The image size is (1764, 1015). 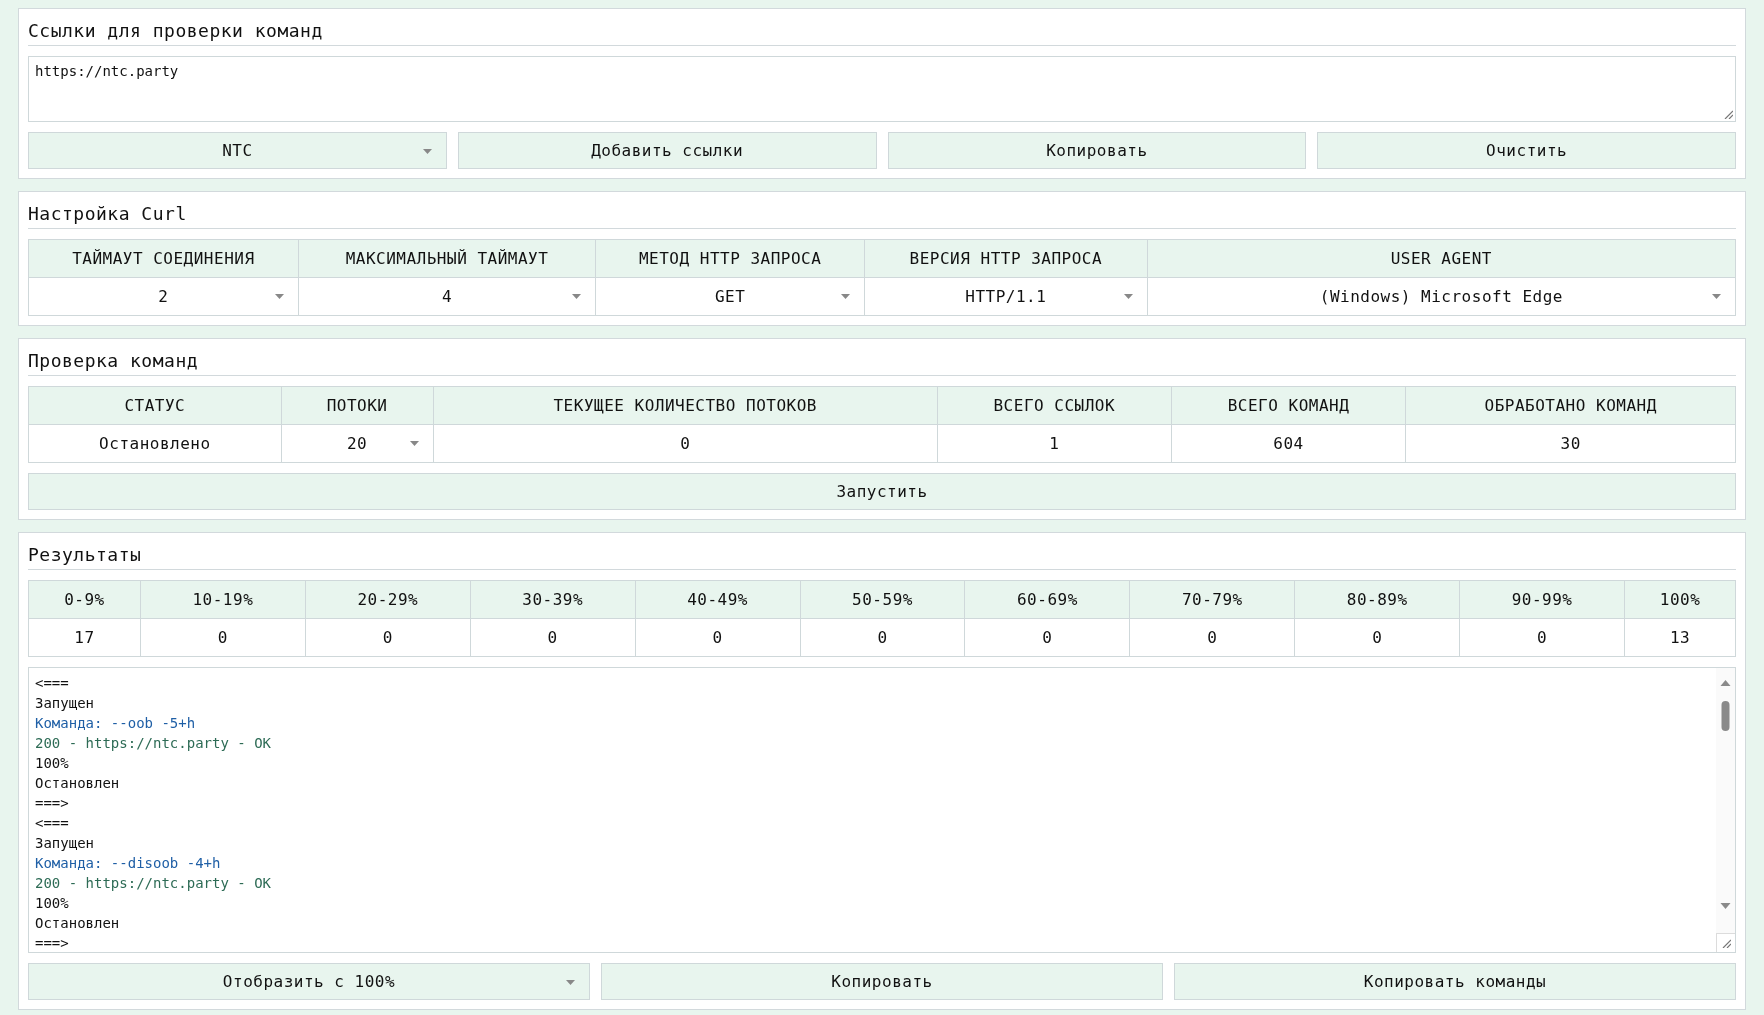 What do you see at coordinates (730, 297) in the screenshot?
I see `dropdown: GET` at bounding box center [730, 297].